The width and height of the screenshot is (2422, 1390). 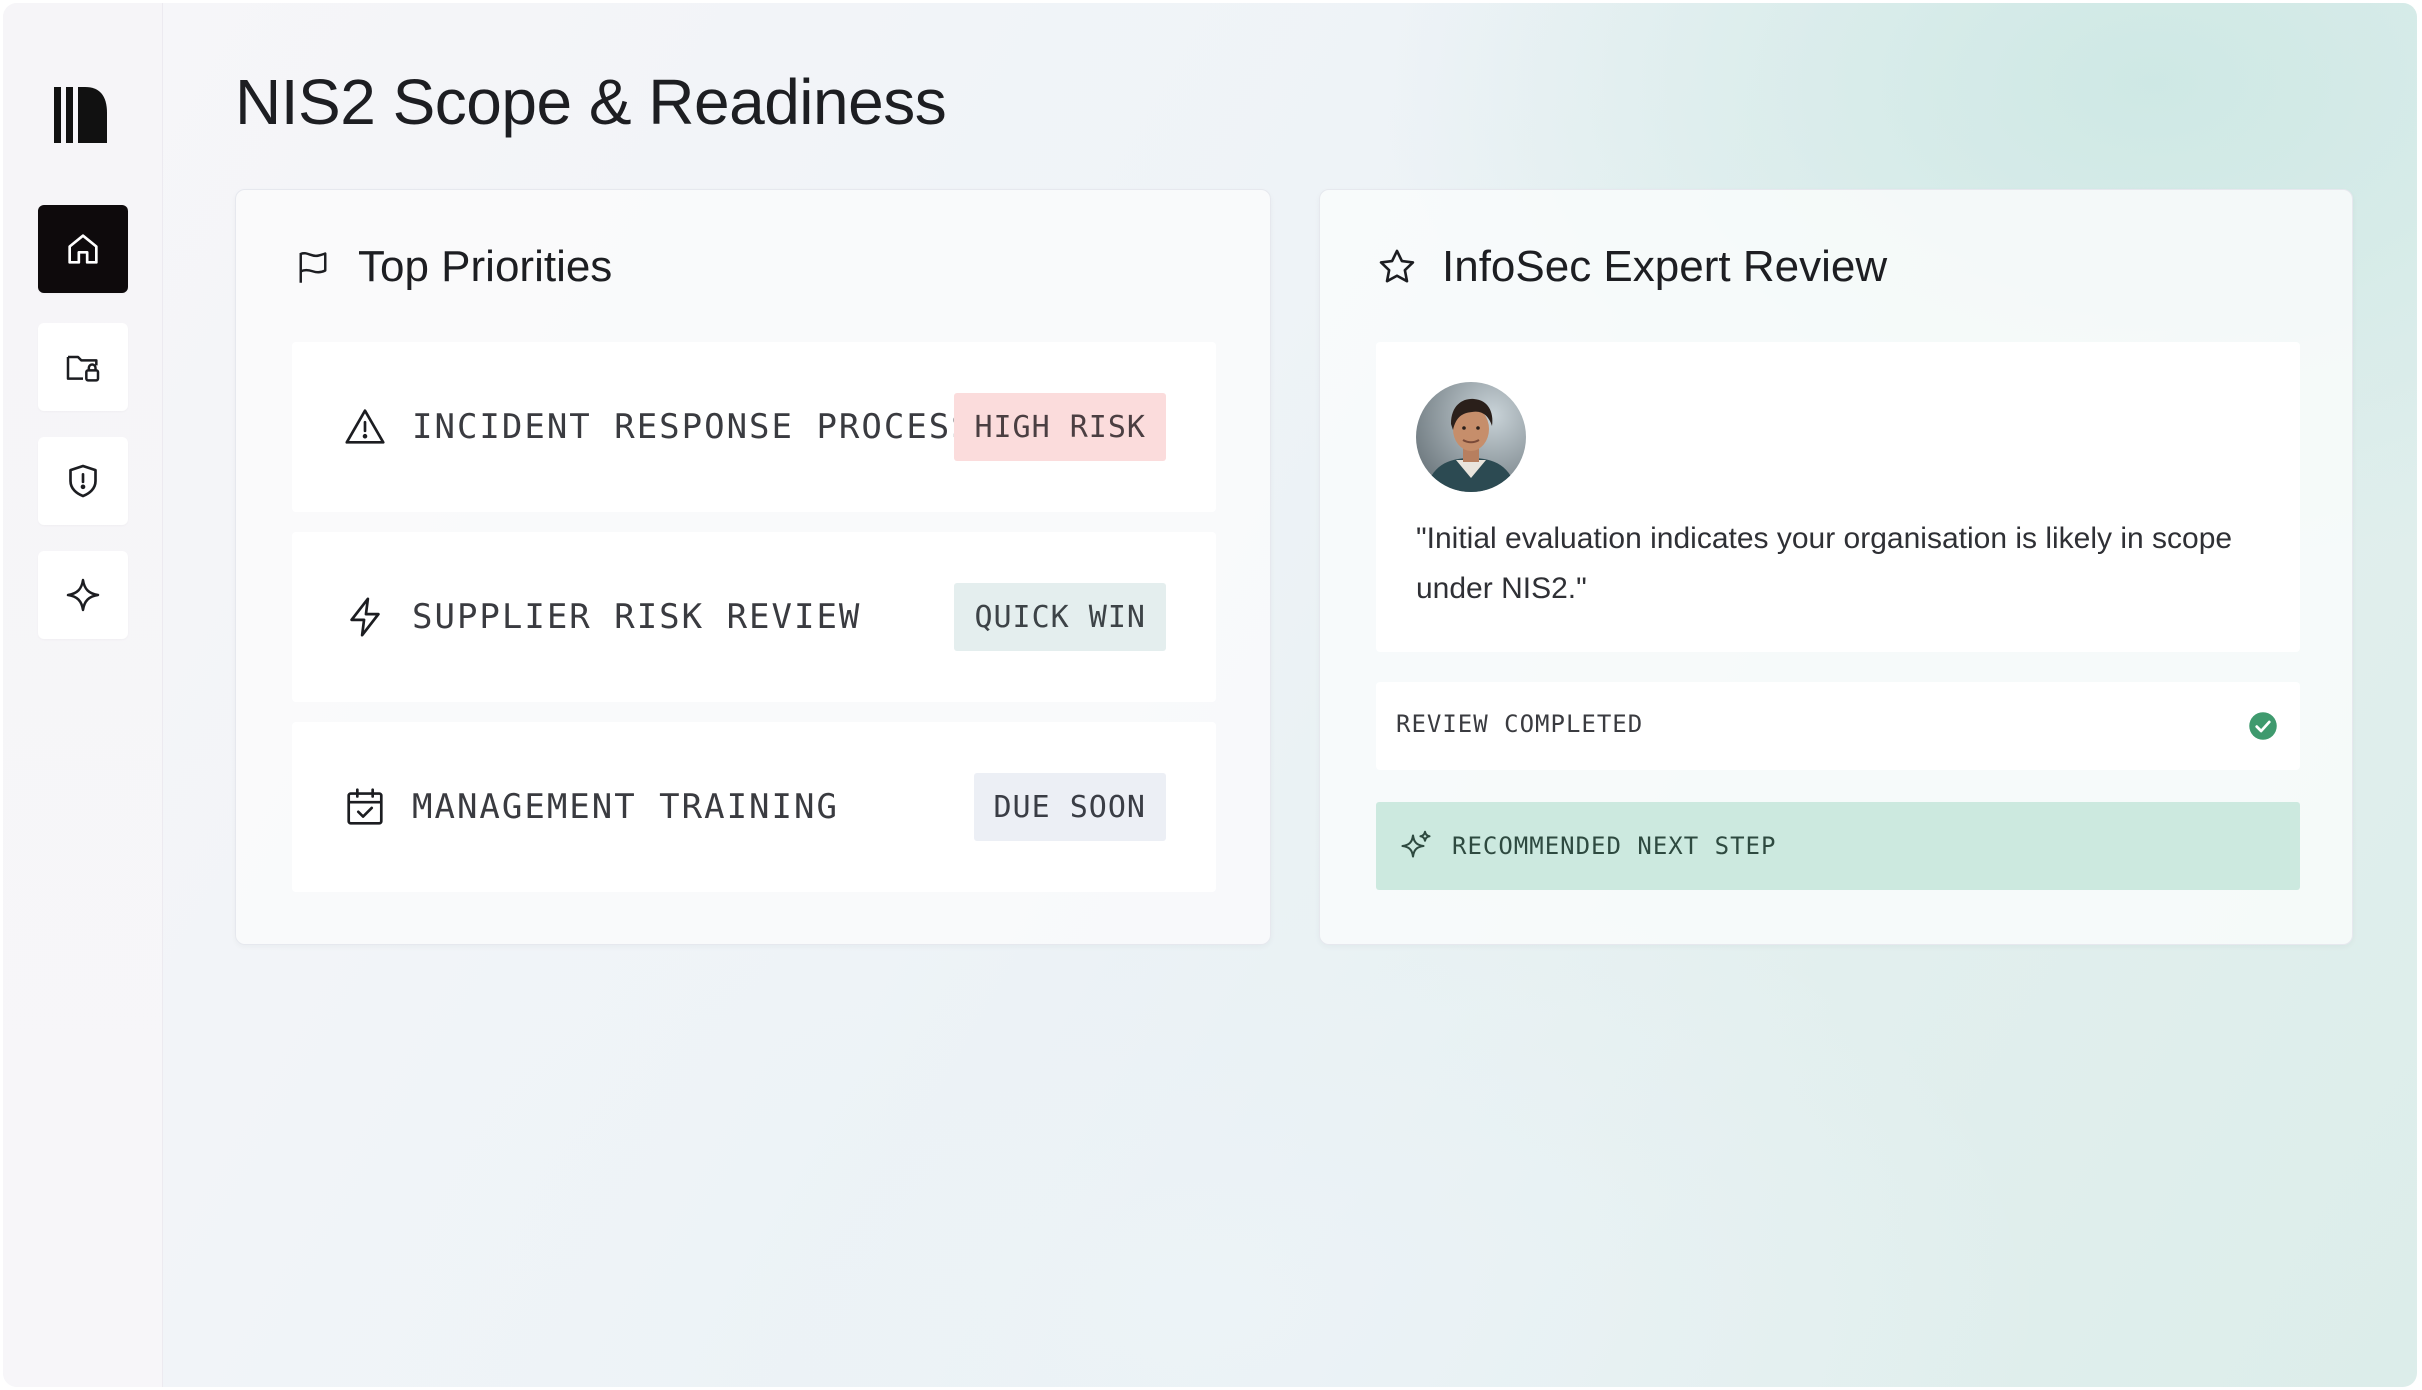 I want to click on card-title: Top Priorities, so click(x=485, y=266).